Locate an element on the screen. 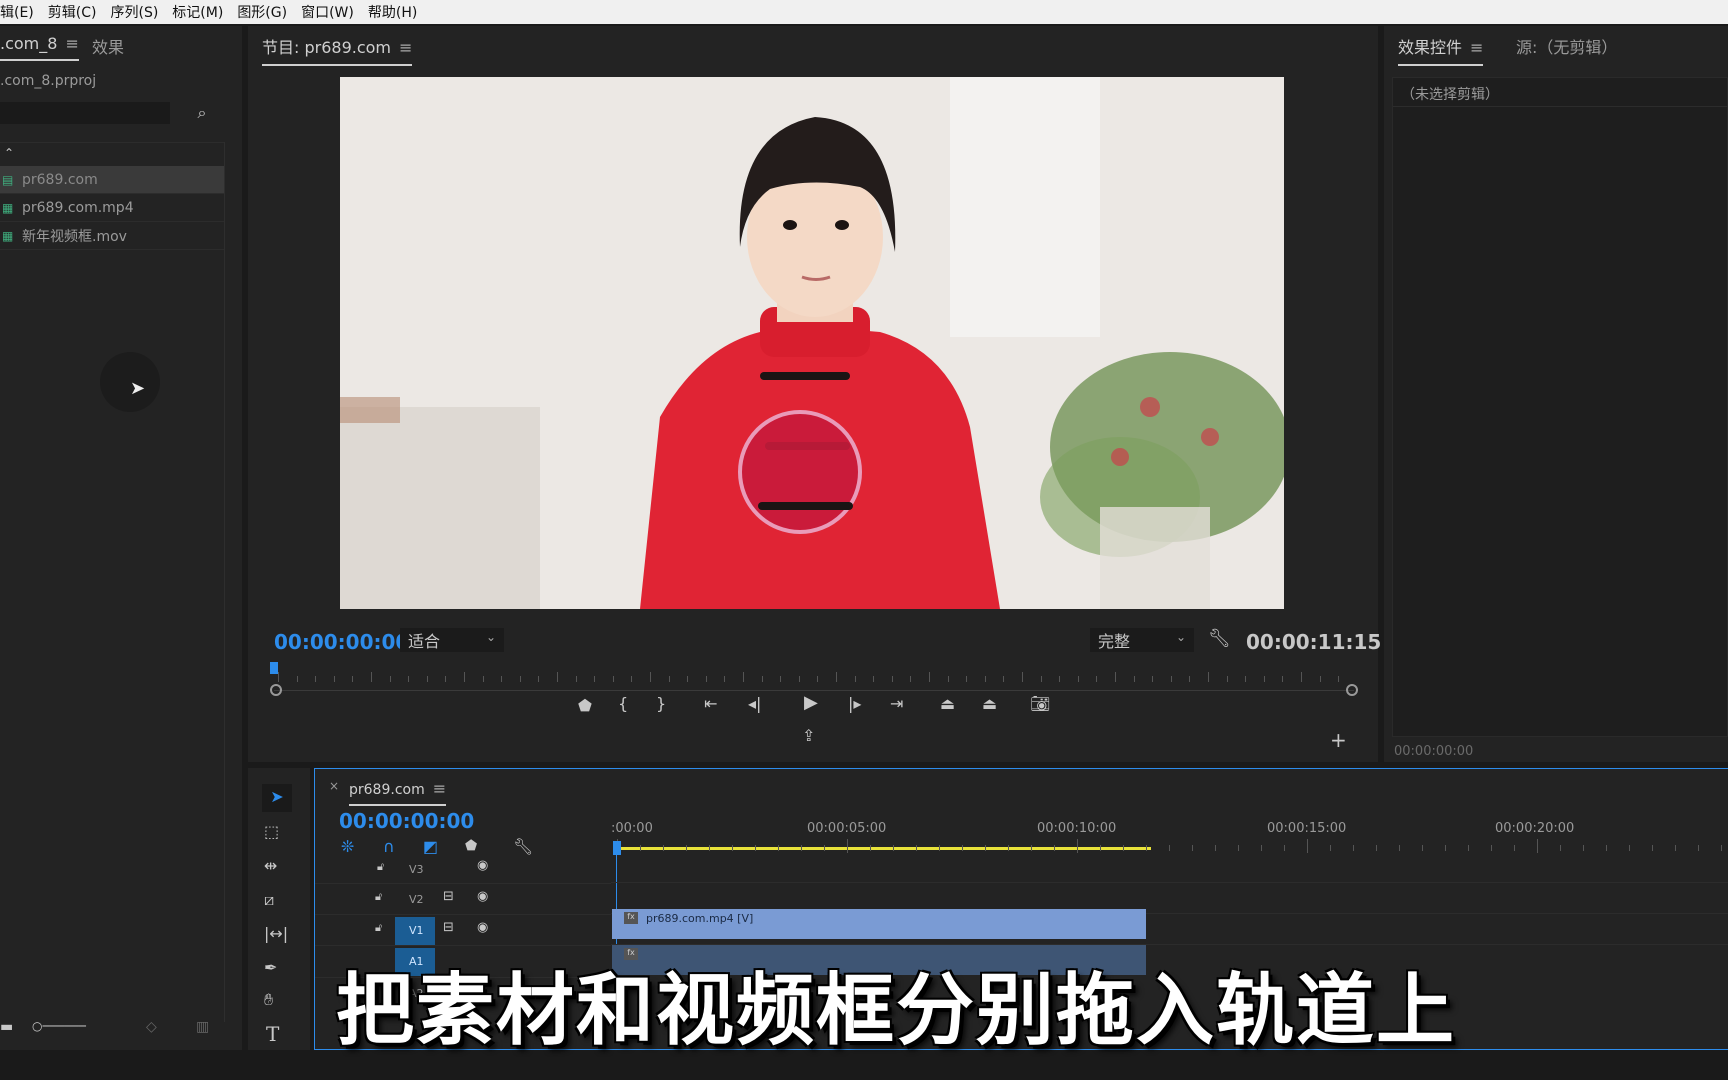  tab-effect-controls: 效果控件 ≡ is located at coordinates (1441, 50).